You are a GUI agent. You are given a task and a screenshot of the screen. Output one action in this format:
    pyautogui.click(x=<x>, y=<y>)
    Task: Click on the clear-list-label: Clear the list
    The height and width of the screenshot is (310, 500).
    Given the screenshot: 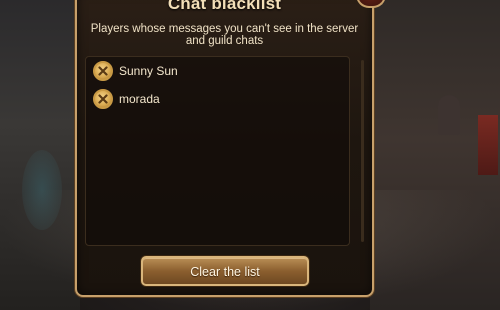 What is the action you would take?
    pyautogui.click(x=225, y=272)
    